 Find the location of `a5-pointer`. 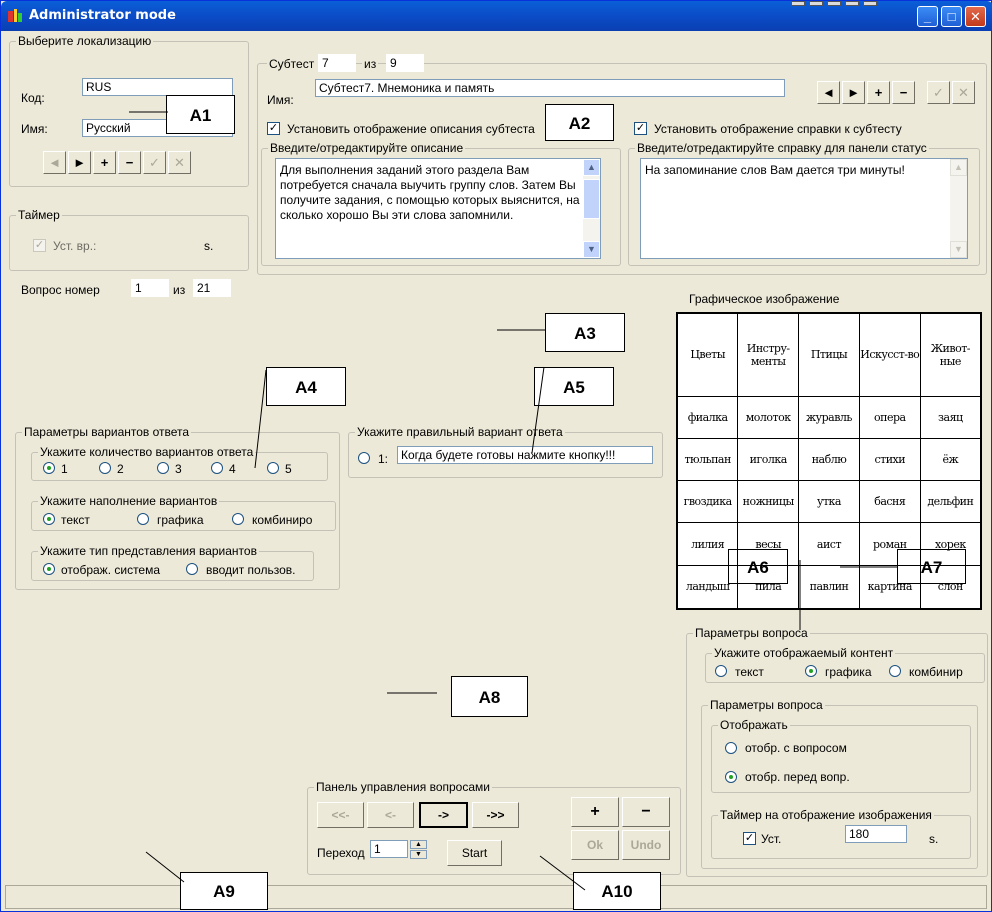

a5-pointer is located at coordinates (538, 410).